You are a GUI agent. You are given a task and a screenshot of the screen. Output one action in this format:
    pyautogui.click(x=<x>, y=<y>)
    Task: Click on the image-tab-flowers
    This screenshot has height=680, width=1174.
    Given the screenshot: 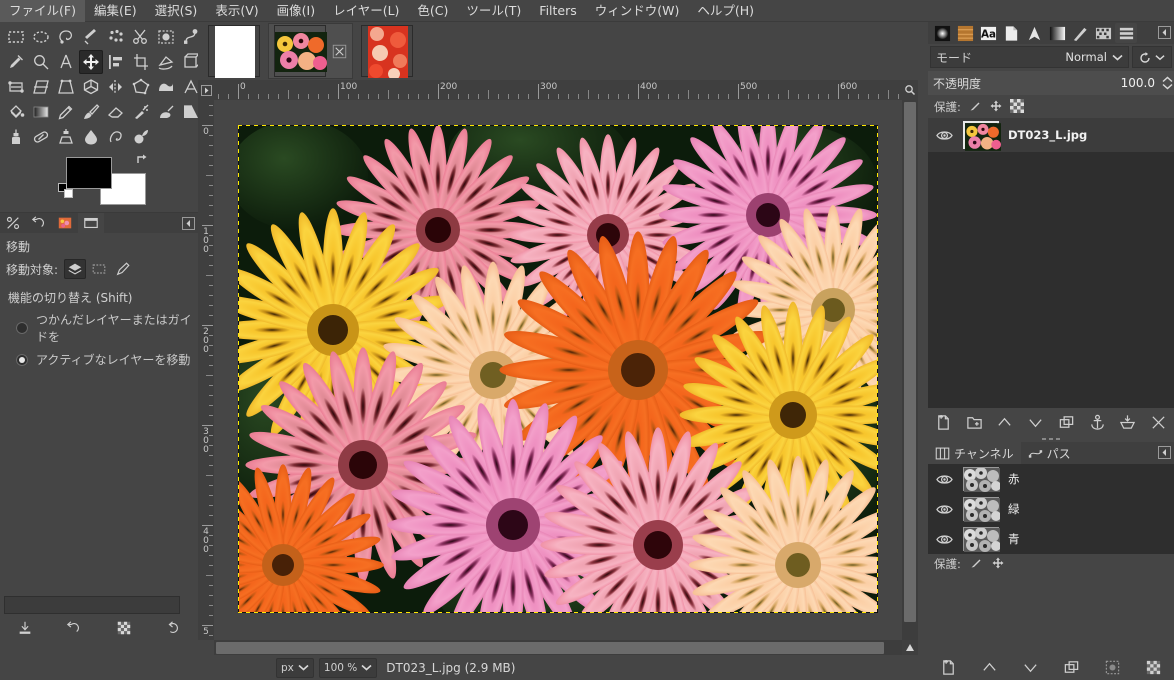 What is the action you would take?
    pyautogui.click(x=310, y=51)
    